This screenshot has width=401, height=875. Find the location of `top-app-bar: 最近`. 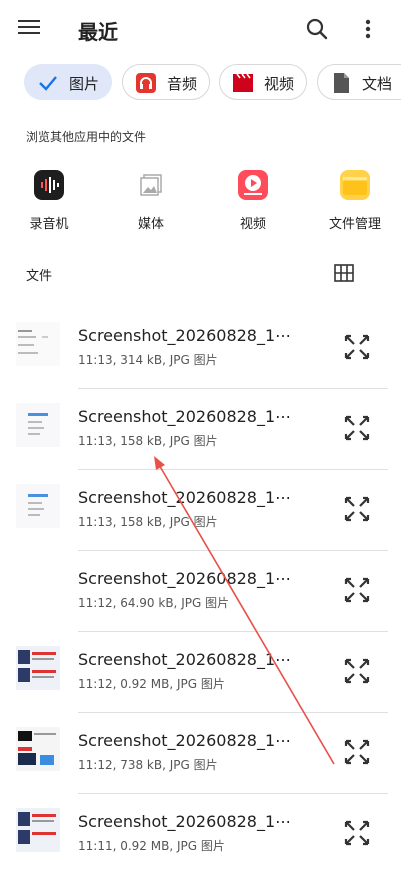

top-app-bar: 最近 is located at coordinates (200, 30).